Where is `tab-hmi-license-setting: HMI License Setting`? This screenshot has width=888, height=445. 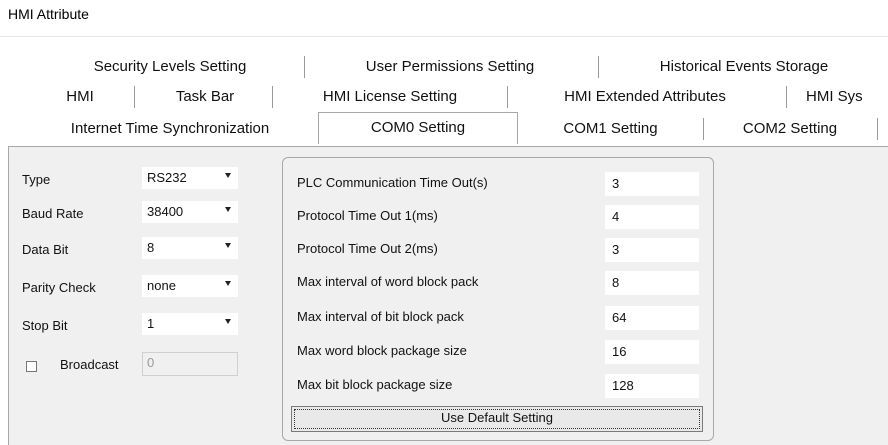 tab-hmi-license-setting: HMI License Setting is located at coordinates (390, 97).